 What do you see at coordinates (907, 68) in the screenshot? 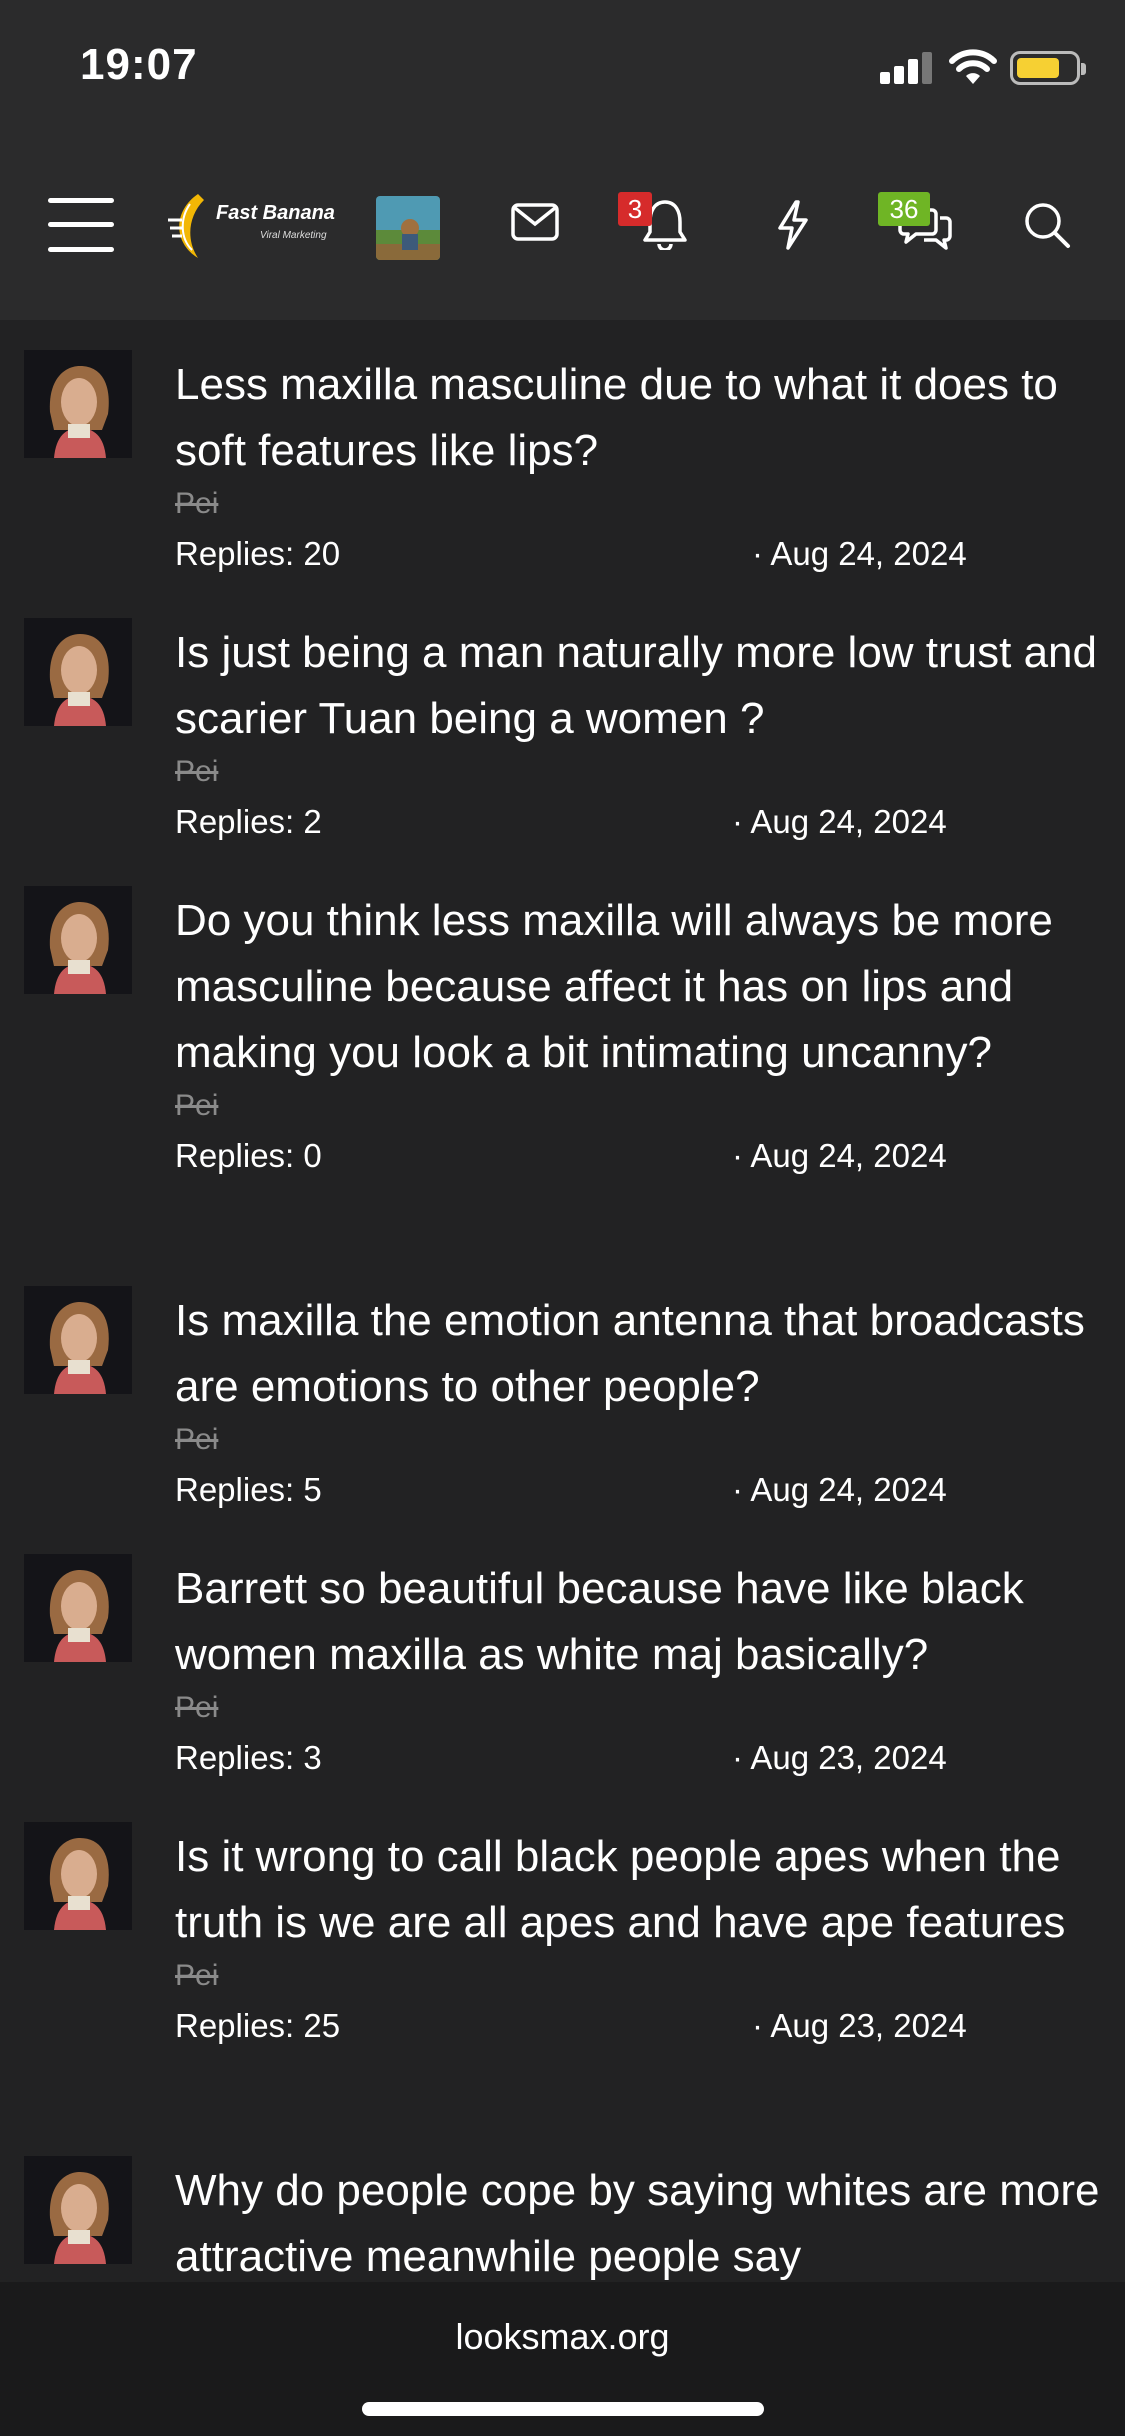
I see `signal-icon` at bounding box center [907, 68].